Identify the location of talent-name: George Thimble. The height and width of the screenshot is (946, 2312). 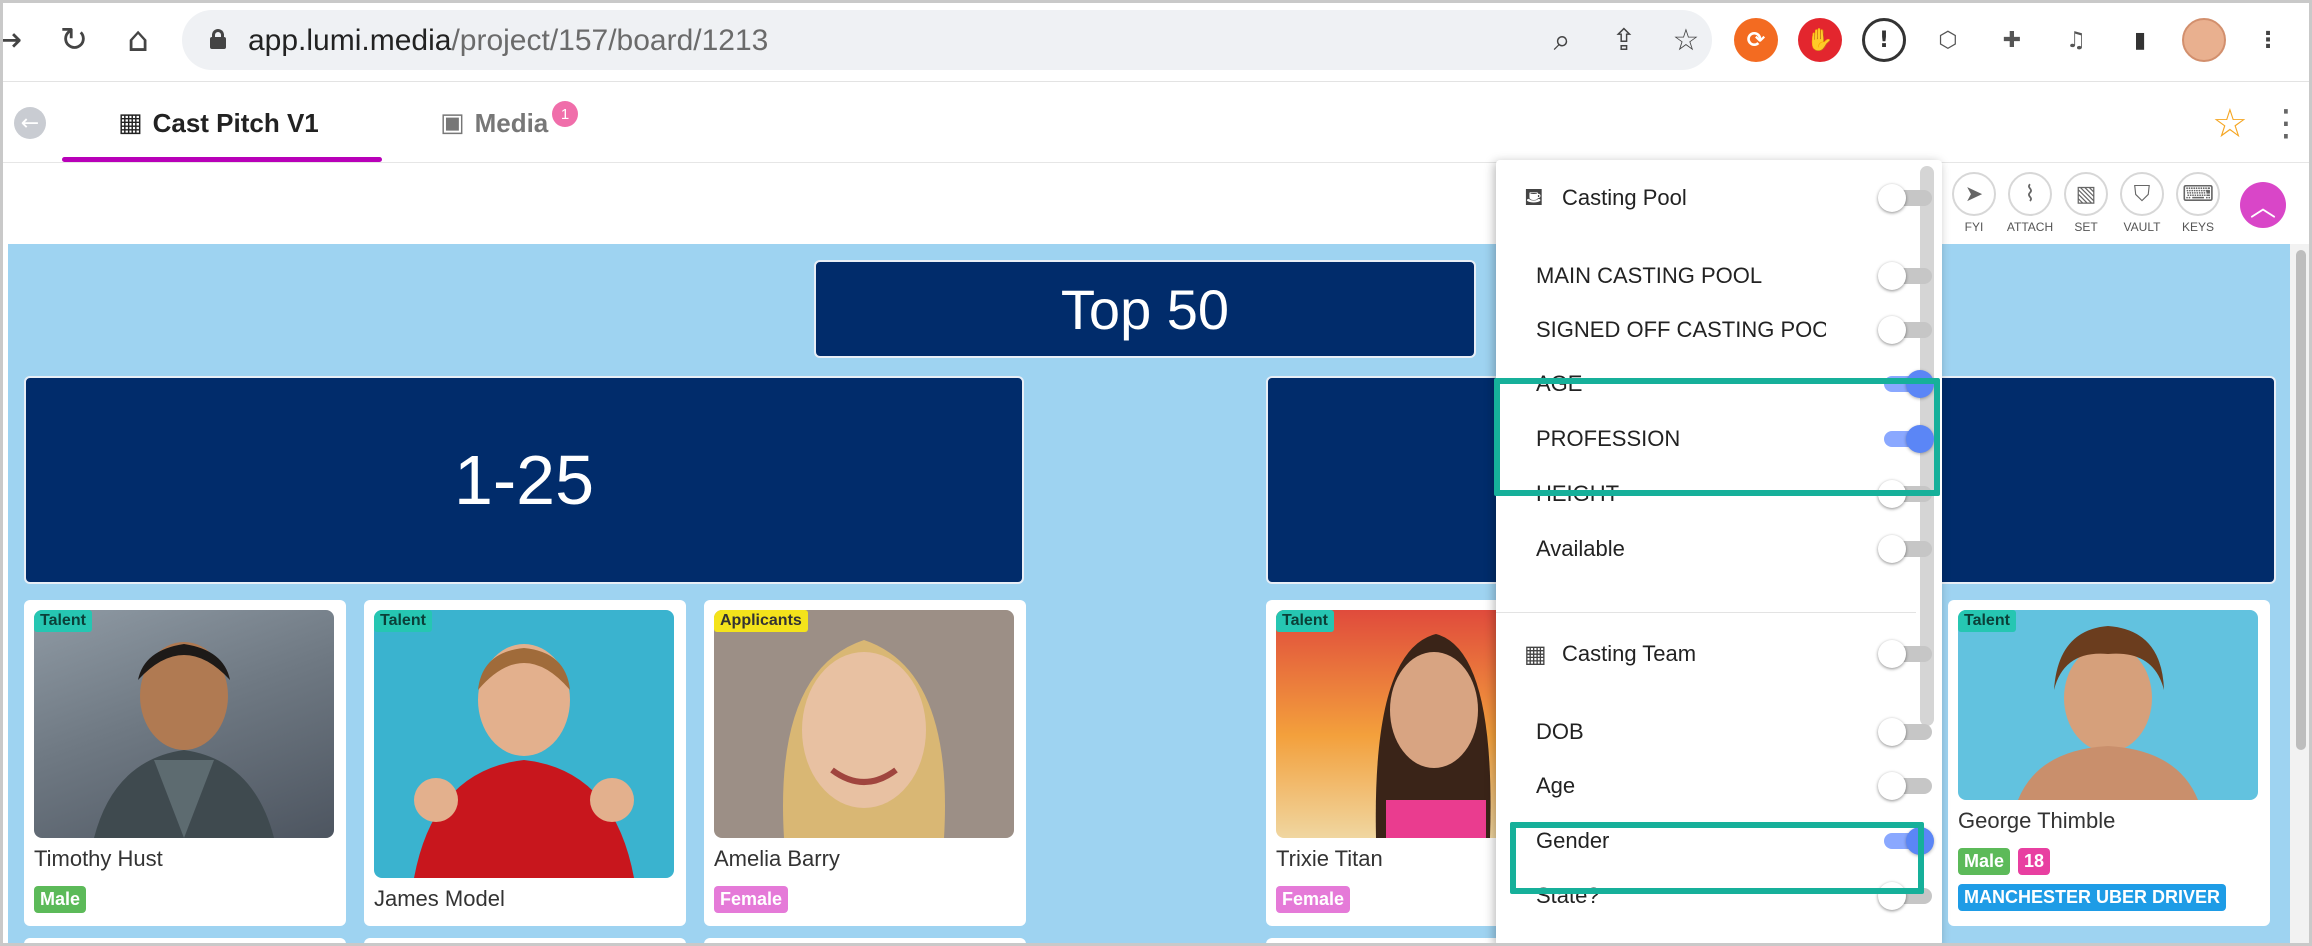
(2037, 820).